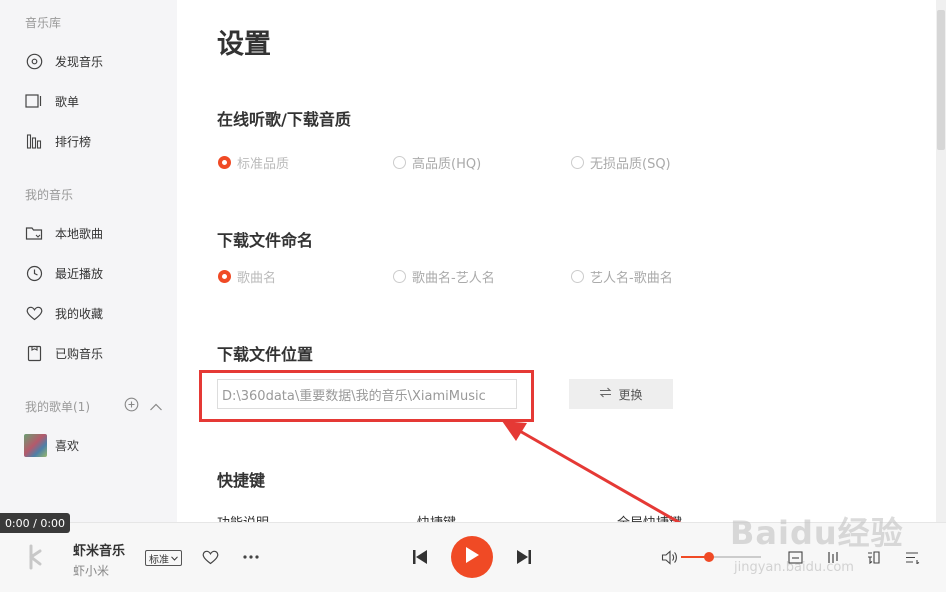 Image resolution: width=946 pixels, height=592 pixels. I want to click on section-location-title: 下载文件位置, so click(265, 354).